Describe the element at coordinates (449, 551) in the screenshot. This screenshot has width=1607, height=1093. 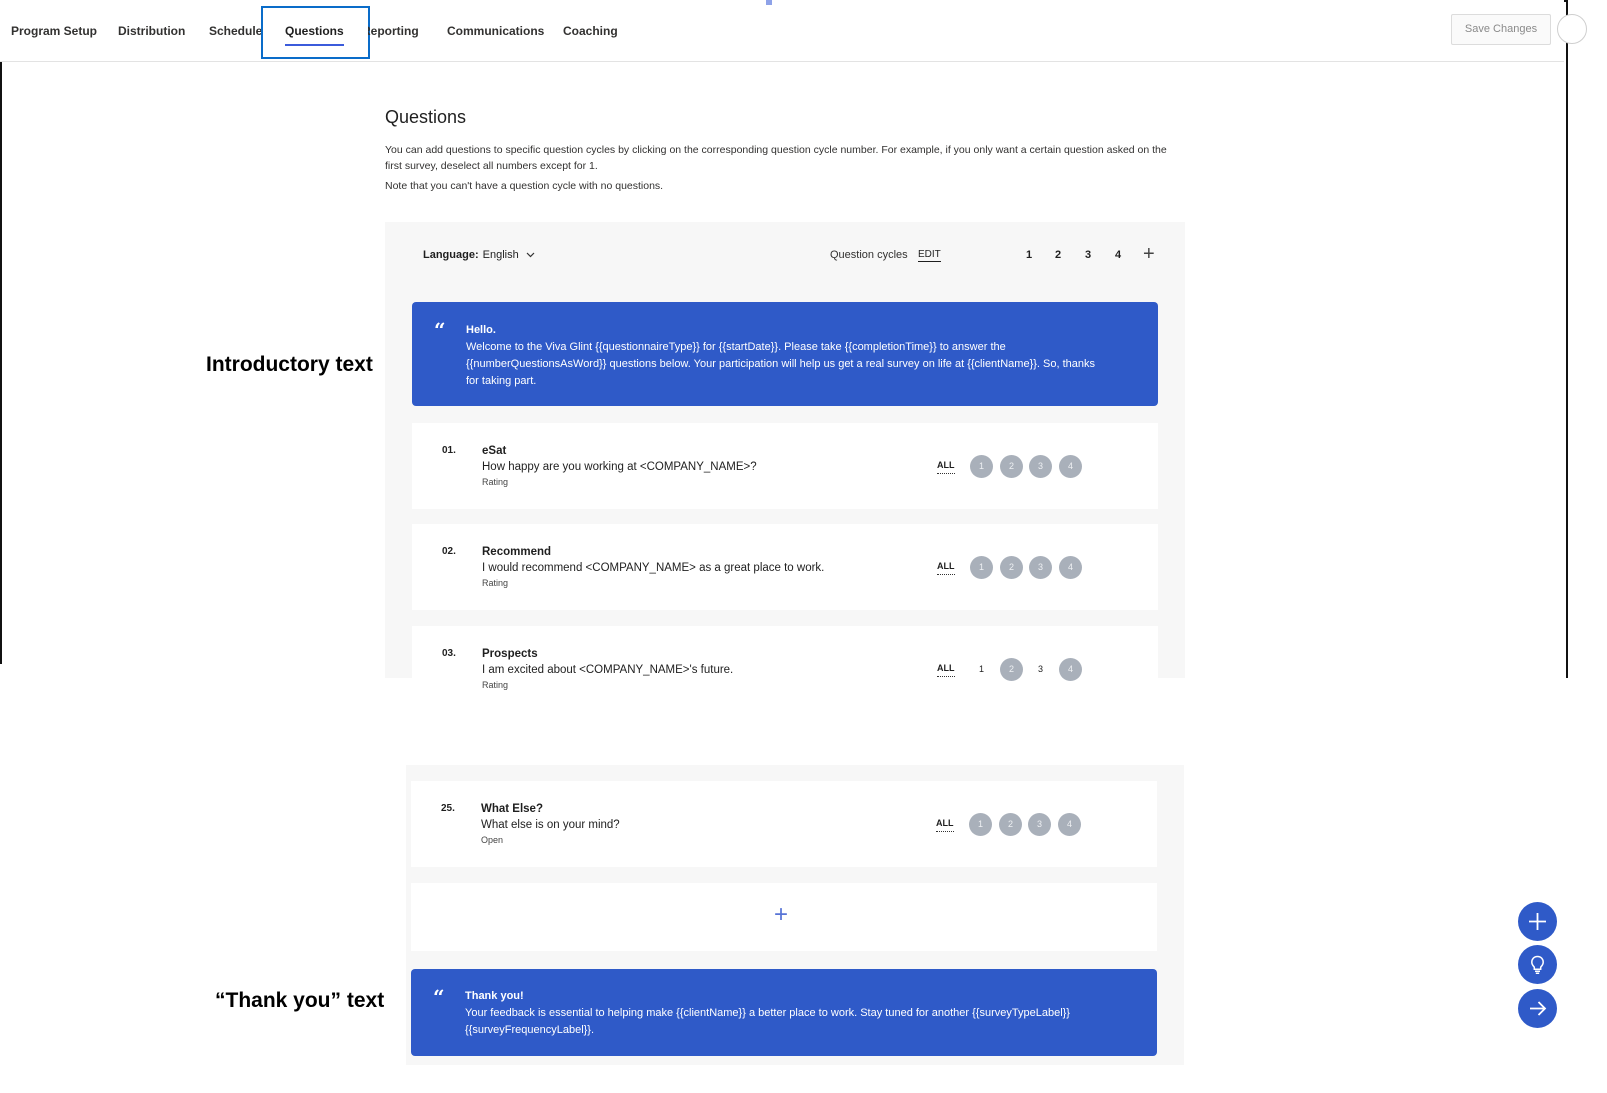
I see `question-number: 02.` at that location.